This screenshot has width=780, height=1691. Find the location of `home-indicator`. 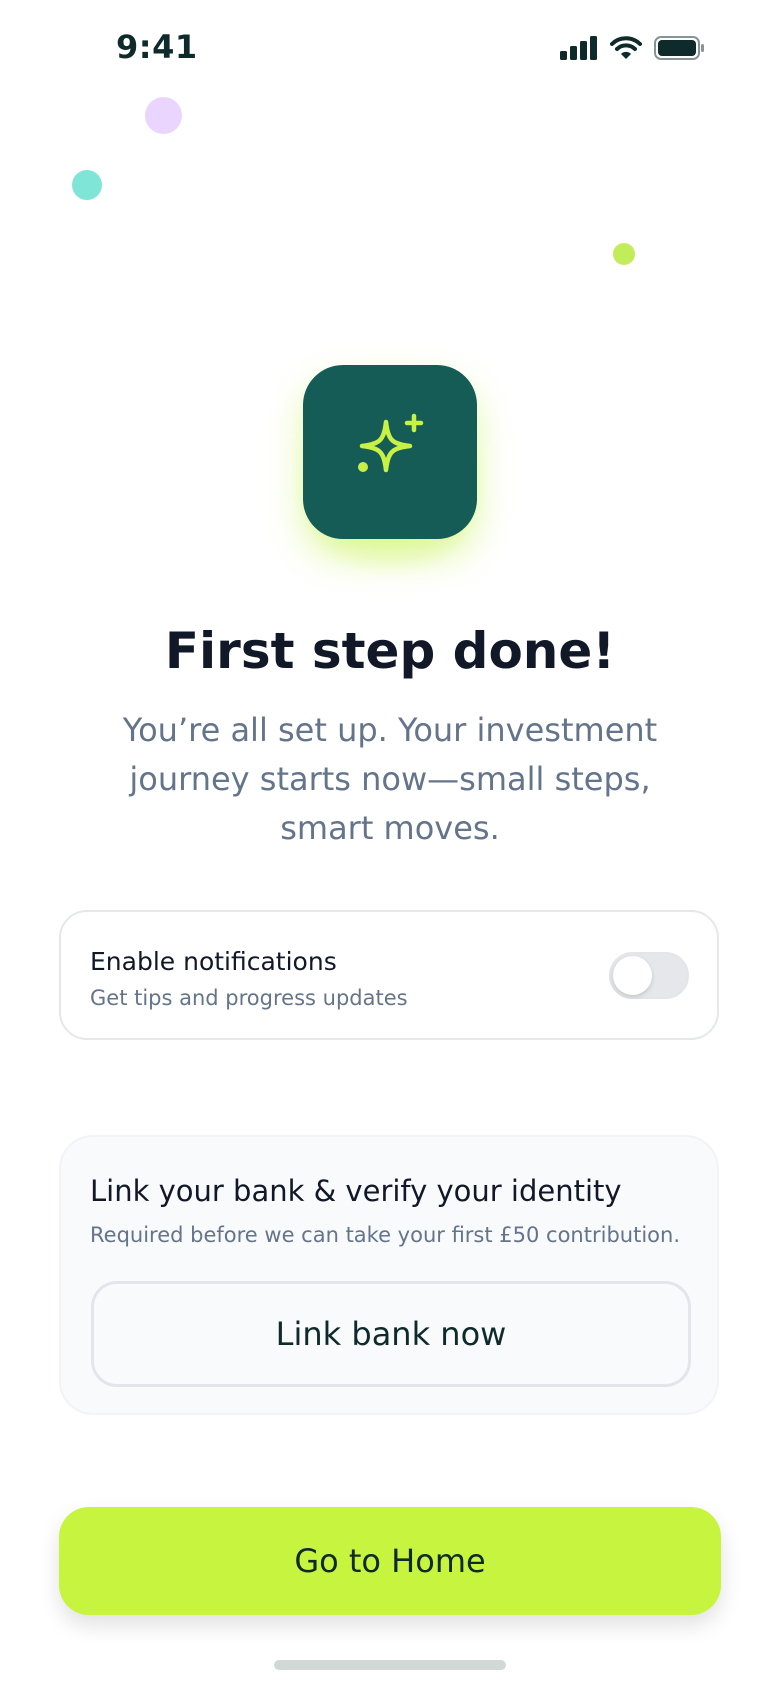

home-indicator is located at coordinates (390, 1665).